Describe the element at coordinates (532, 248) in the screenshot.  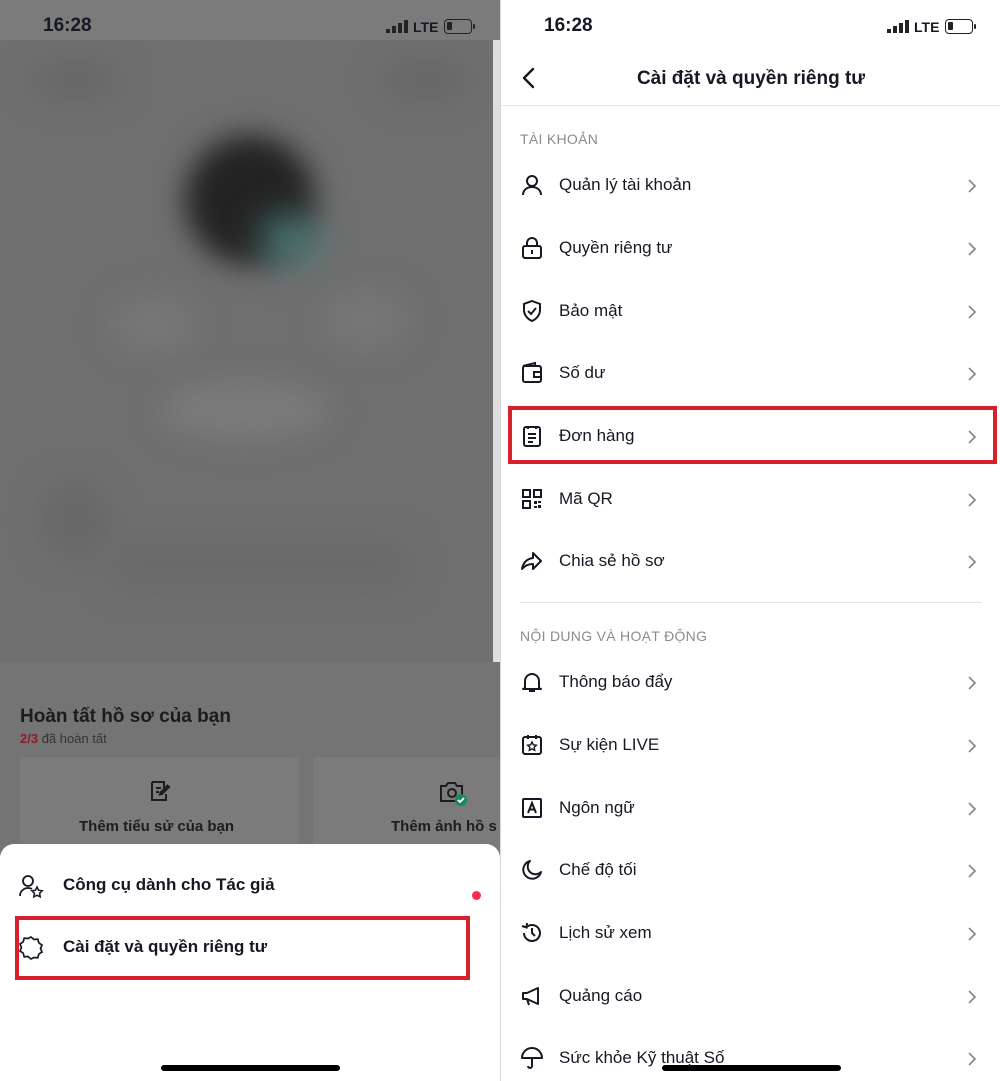
I see `lock-icon` at that location.